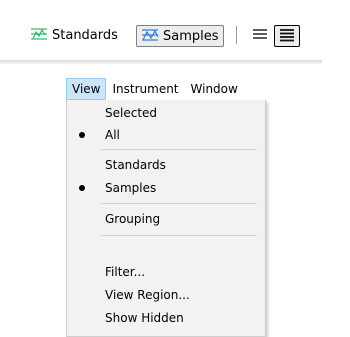  Describe the element at coordinates (85, 35) in the screenshot. I see `standards-label: Standards` at that location.